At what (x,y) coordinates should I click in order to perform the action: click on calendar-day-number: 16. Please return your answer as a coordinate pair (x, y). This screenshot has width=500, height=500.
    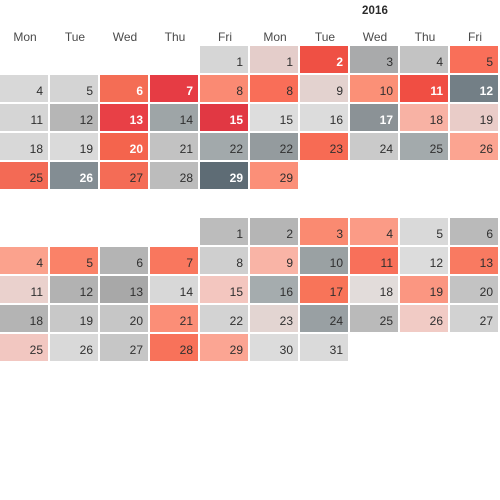
    Looking at the image, I should click on (286, 292).